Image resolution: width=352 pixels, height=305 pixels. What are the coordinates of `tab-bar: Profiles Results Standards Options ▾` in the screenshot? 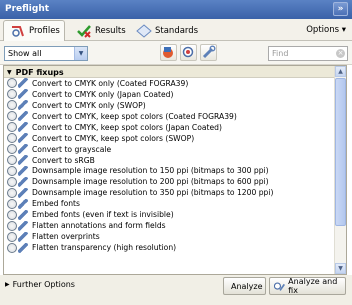 It's located at (176, 30).